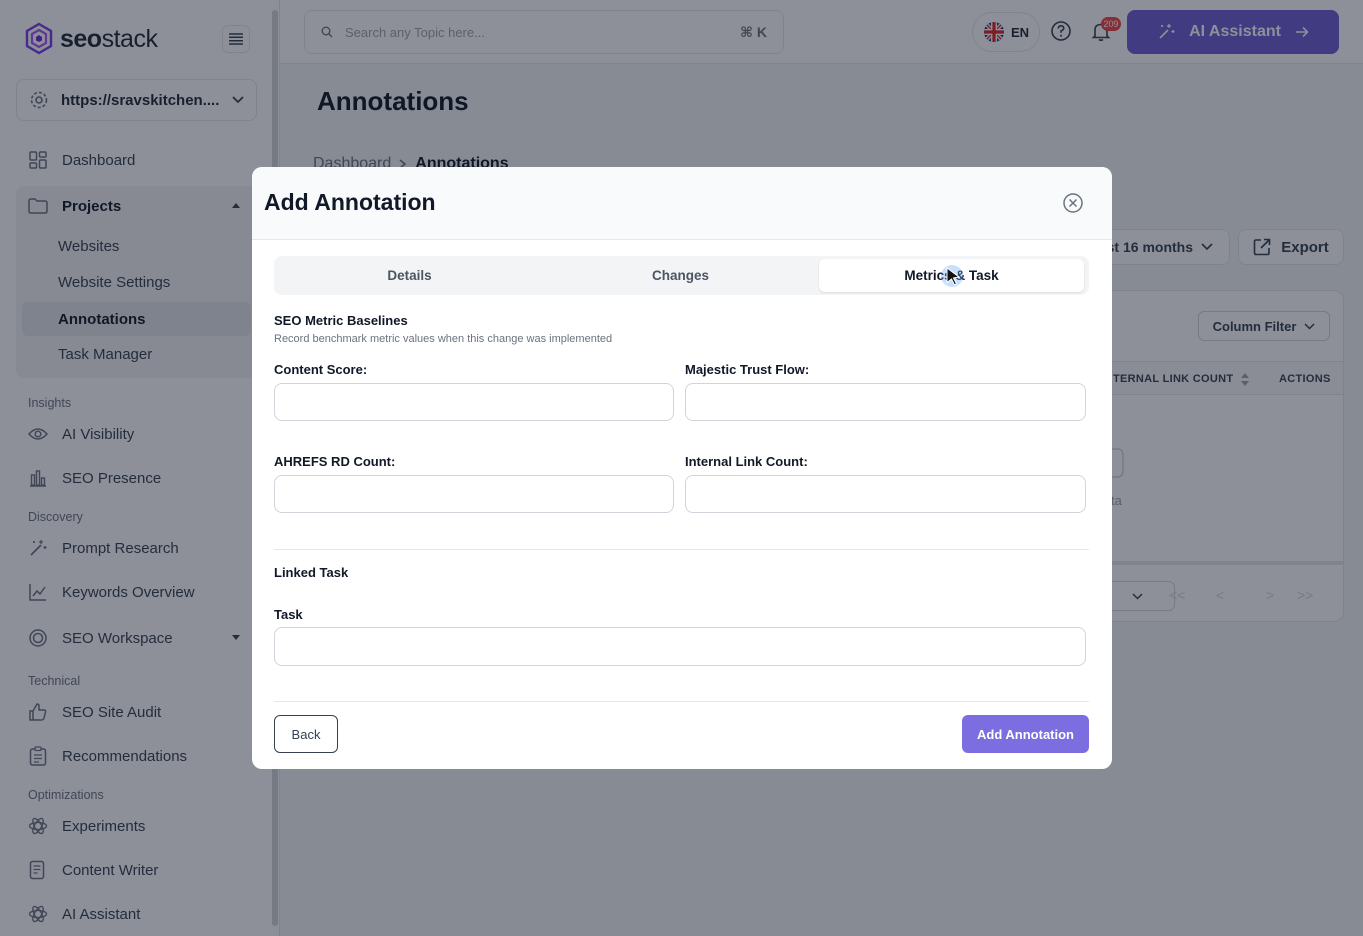  Describe the element at coordinates (680, 646) in the screenshot. I see `task-input` at that location.